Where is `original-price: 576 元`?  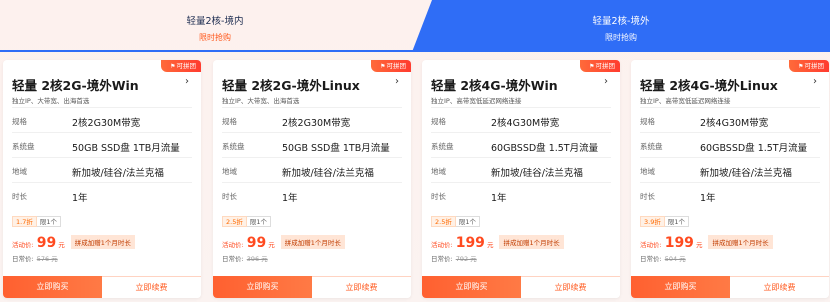 original-price: 576 元 is located at coordinates (47, 259).